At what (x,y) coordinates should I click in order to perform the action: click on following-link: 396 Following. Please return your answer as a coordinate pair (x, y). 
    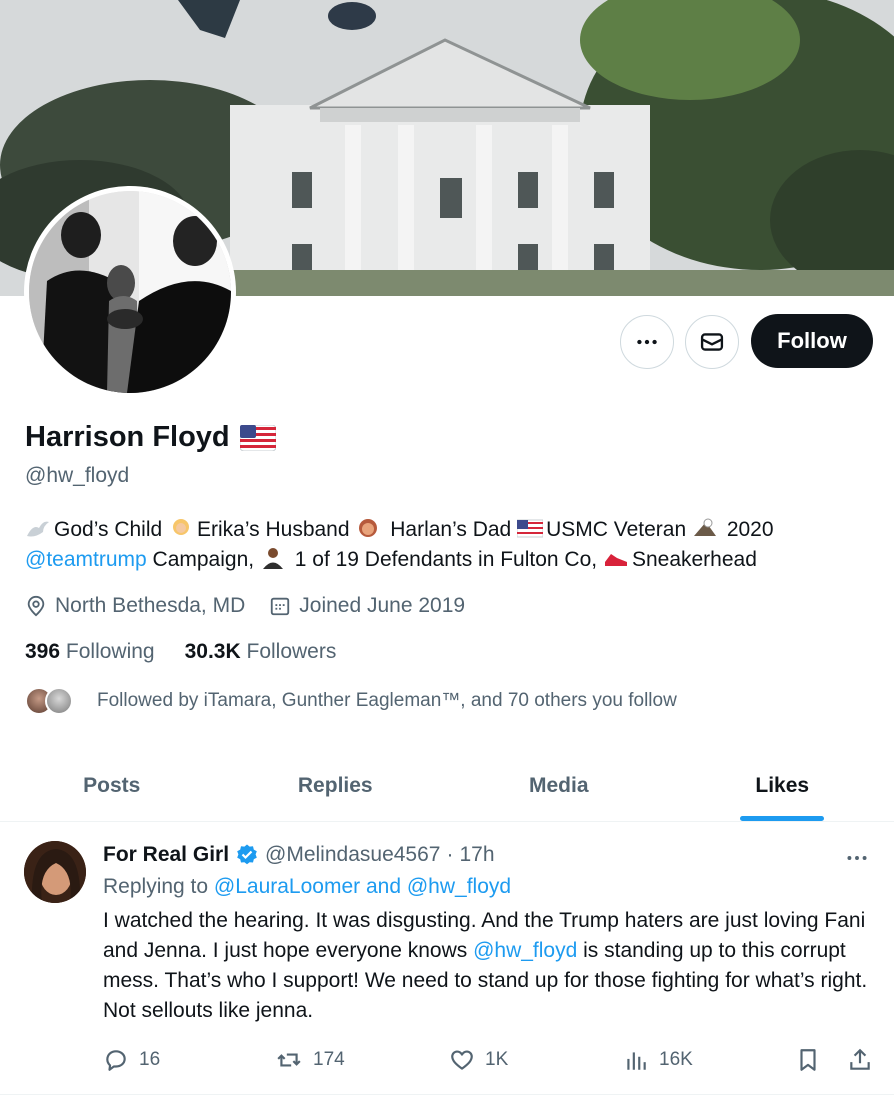
    Looking at the image, I should click on (90, 652).